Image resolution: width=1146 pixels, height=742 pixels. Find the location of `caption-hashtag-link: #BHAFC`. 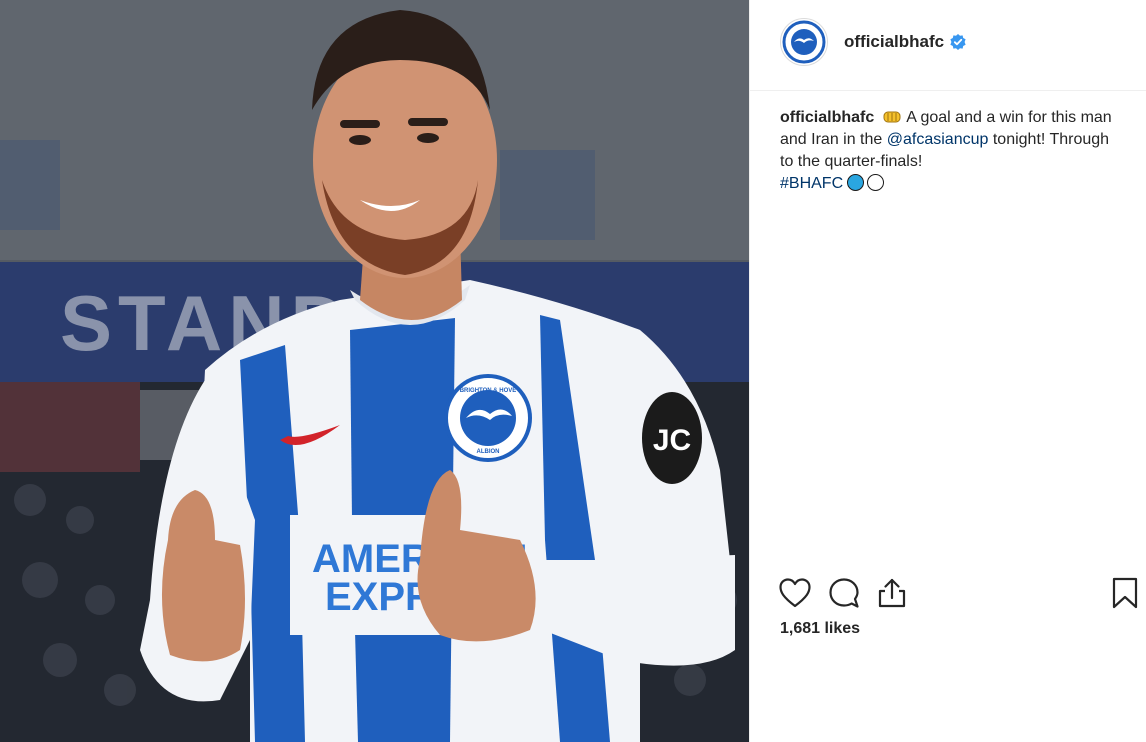

caption-hashtag-link: #BHAFC is located at coordinates (811, 183).